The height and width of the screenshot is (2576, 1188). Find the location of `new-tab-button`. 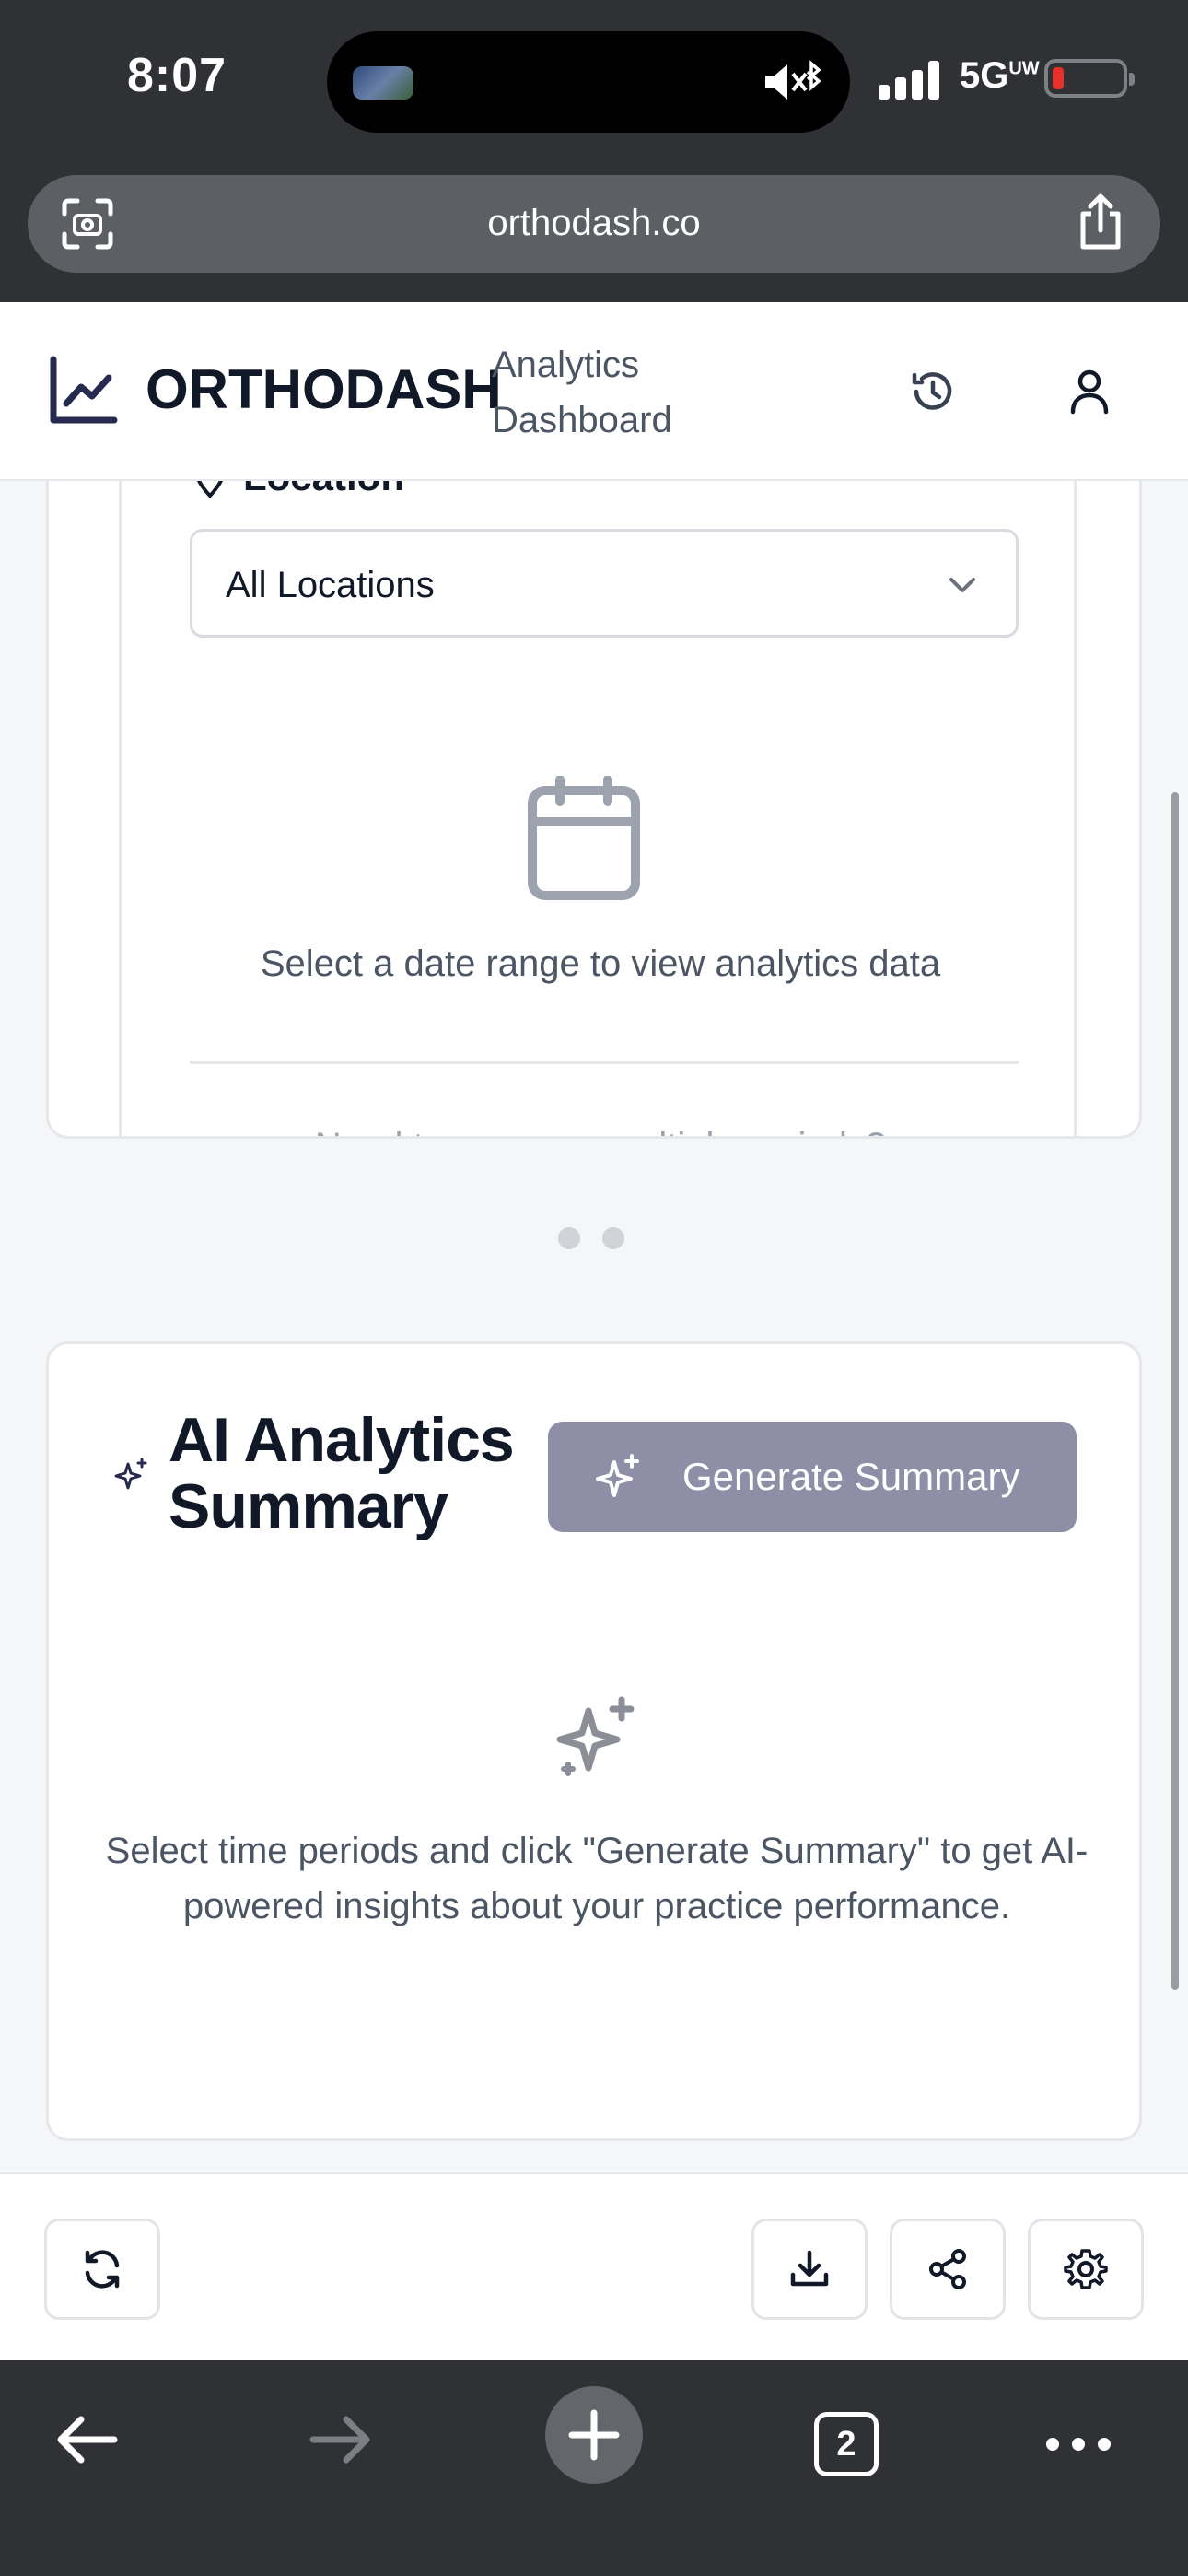

new-tab-button is located at coordinates (594, 2435).